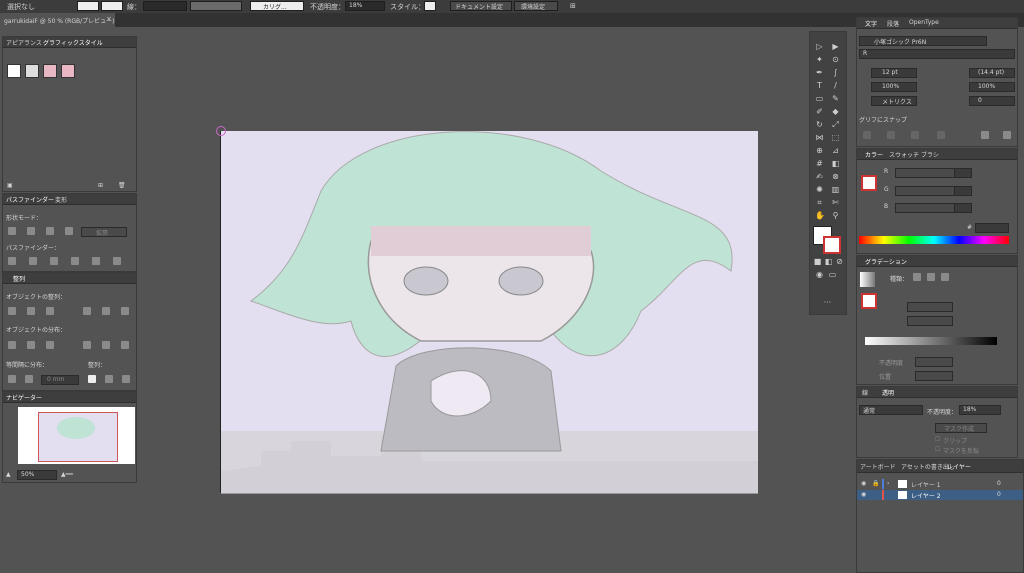 Image resolution: width=1024 pixels, height=573 pixels. Describe the element at coordinates (923, 41) in the screenshot. I see `font-family-dropdown: 小塚ゴシック Pr6N` at that location.